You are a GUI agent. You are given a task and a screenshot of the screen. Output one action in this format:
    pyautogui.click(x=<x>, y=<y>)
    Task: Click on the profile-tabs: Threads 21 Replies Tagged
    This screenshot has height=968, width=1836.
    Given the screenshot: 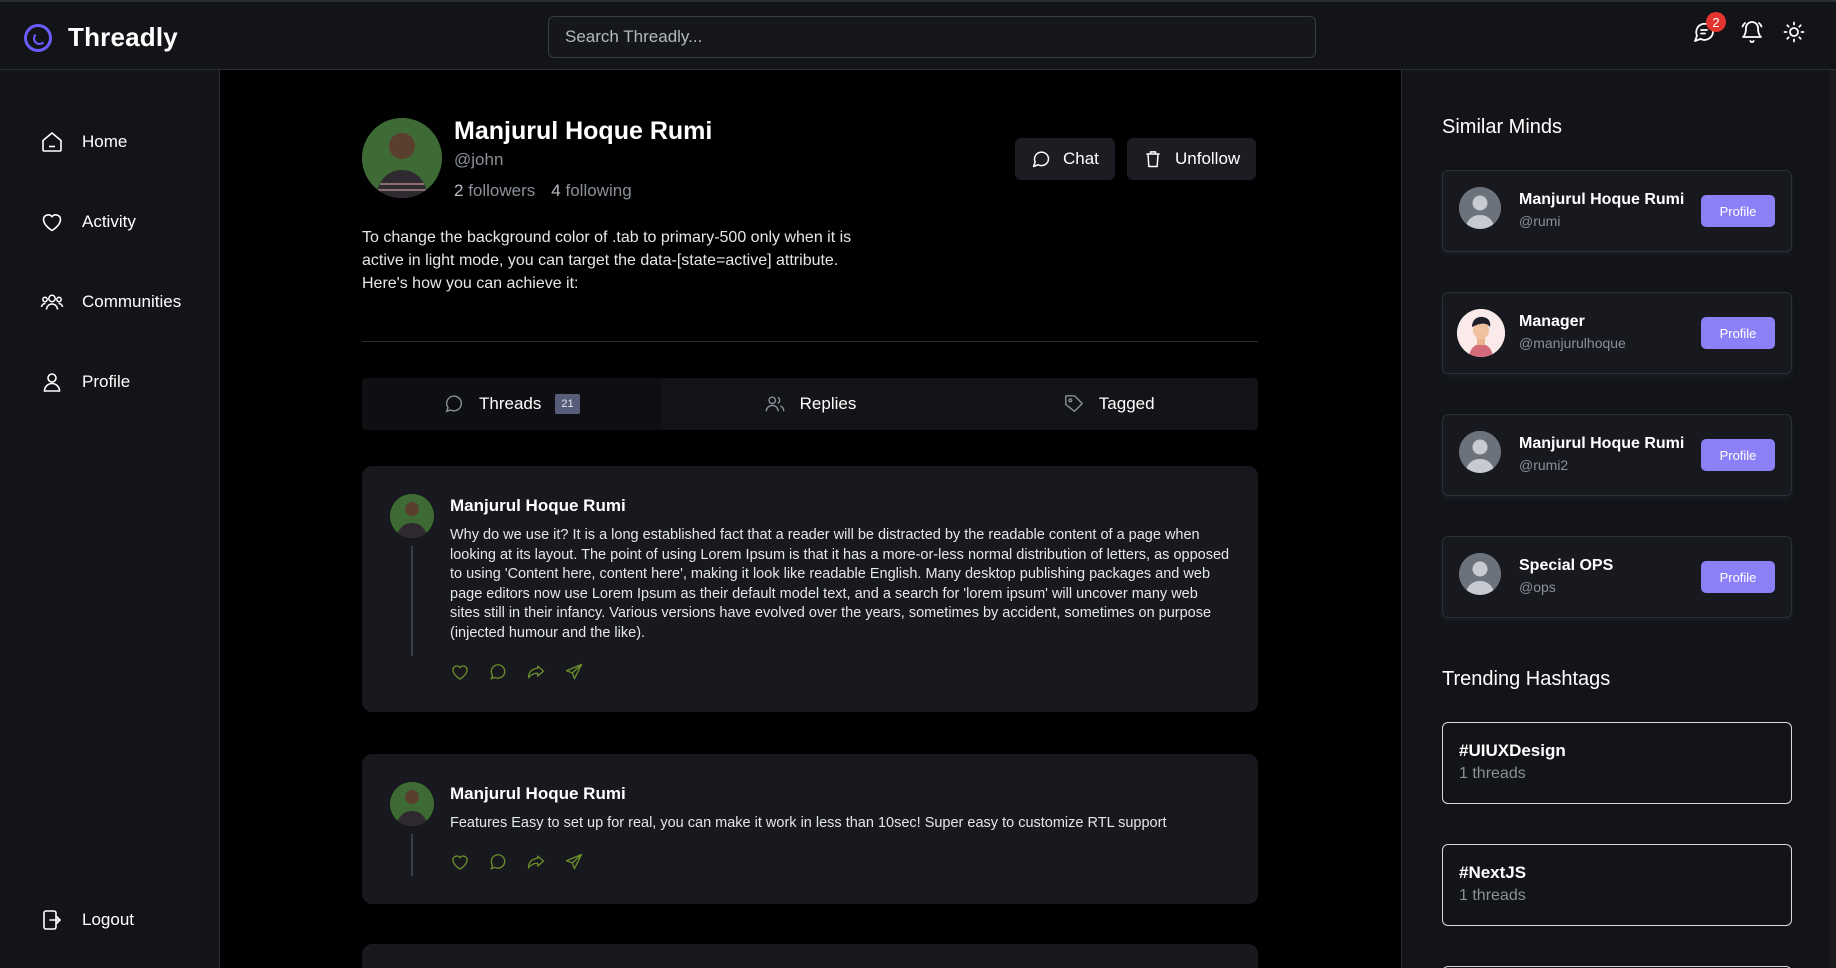 What is the action you would take?
    pyautogui.click(x=810, y=404)
    